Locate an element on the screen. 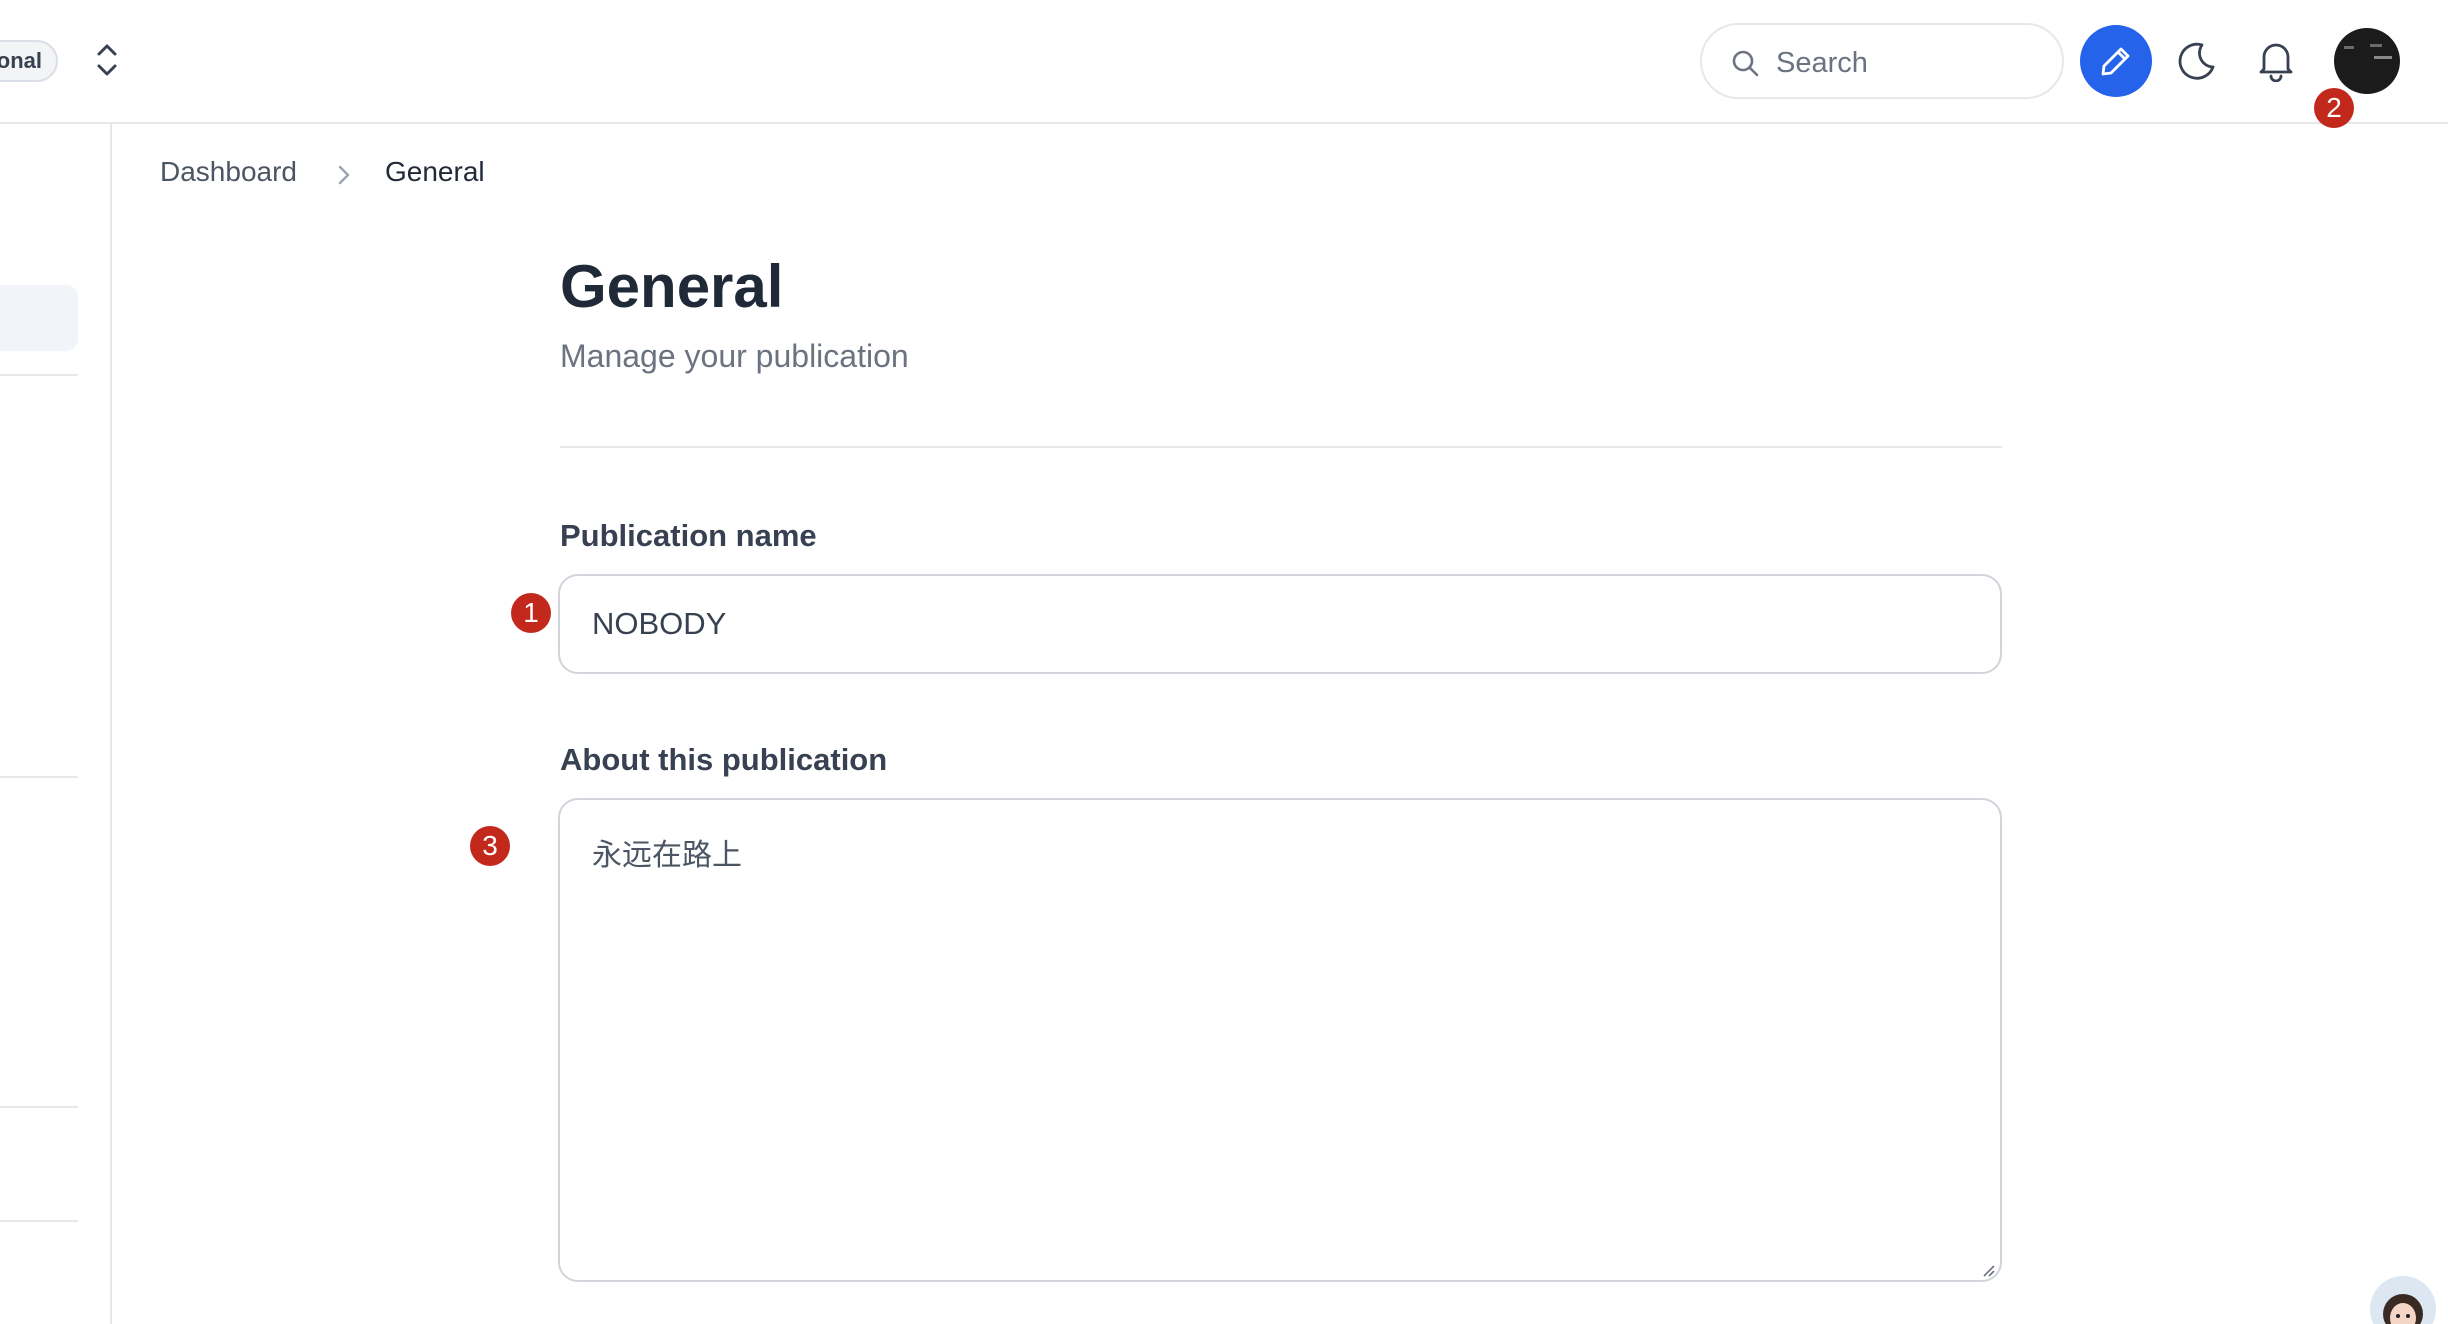 The width and height of the screenshot is (2448, 1324). publication-name-label: Publication name is located at coordinates (688, 535).